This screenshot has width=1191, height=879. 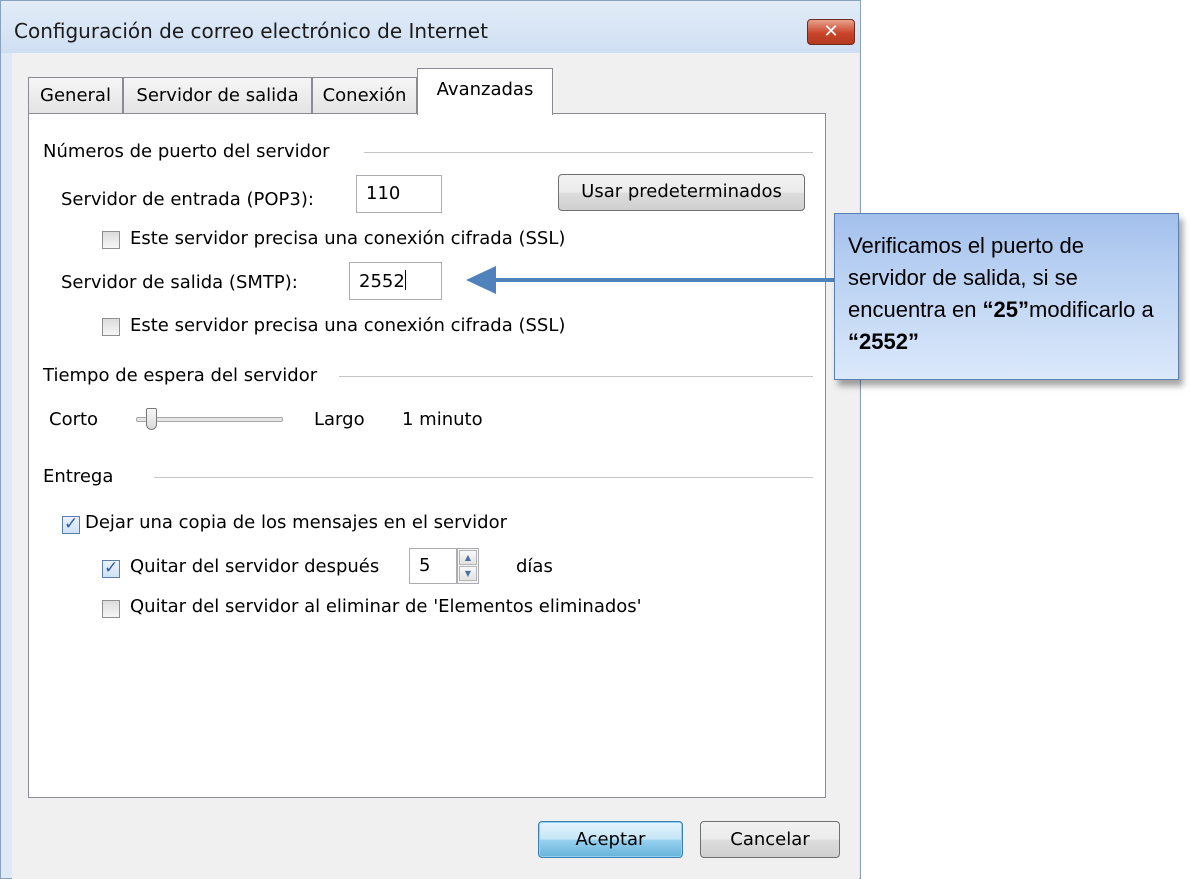 I want to click on remove-after-days-value: 5, so click(x=425, y=565).